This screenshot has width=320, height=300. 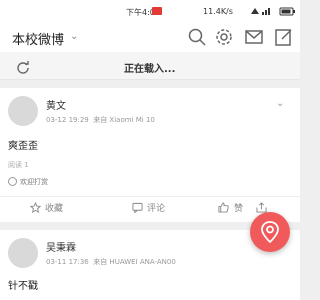 What do you see at coordinates (150, 37) in the screenshot?
I see `app-header: 本校微博 ⌄` at bounding box center [150, 37].